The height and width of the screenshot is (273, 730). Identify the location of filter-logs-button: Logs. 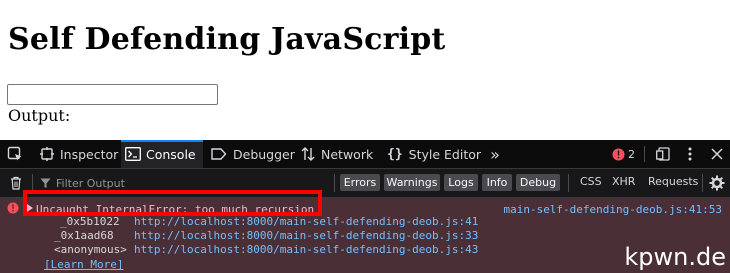
(461, 182).